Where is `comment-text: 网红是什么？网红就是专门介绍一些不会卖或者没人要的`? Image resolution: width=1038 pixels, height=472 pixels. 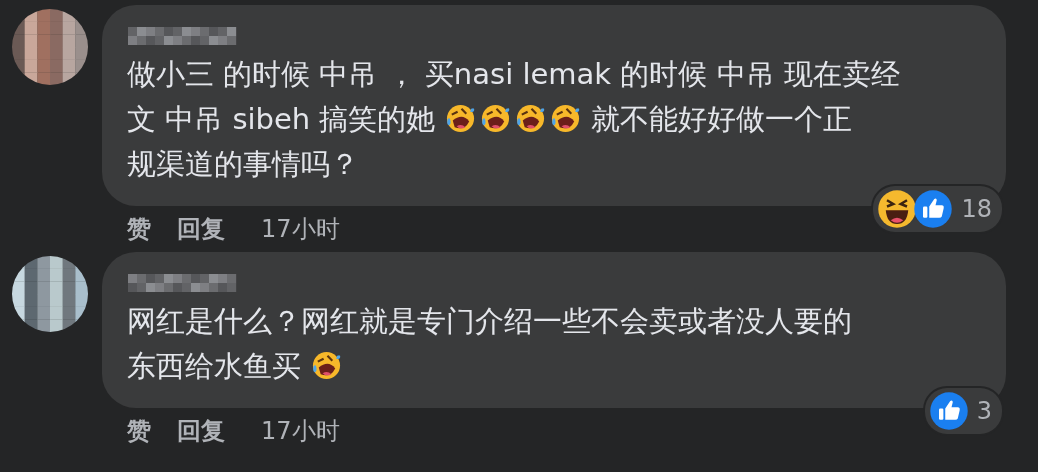 comment-text: 网红是什么？网红就是专门介绍一些不会卖或者没人要的 is located at coordinates (489, 321).